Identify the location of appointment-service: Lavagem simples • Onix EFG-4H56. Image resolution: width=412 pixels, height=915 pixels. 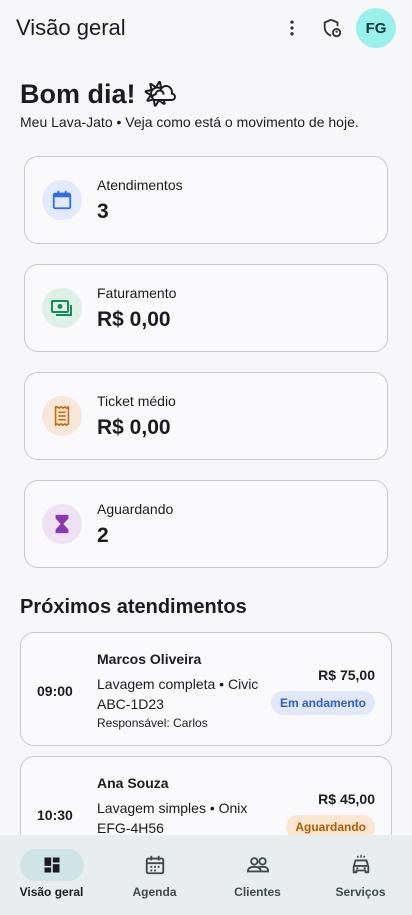
(172, 817).